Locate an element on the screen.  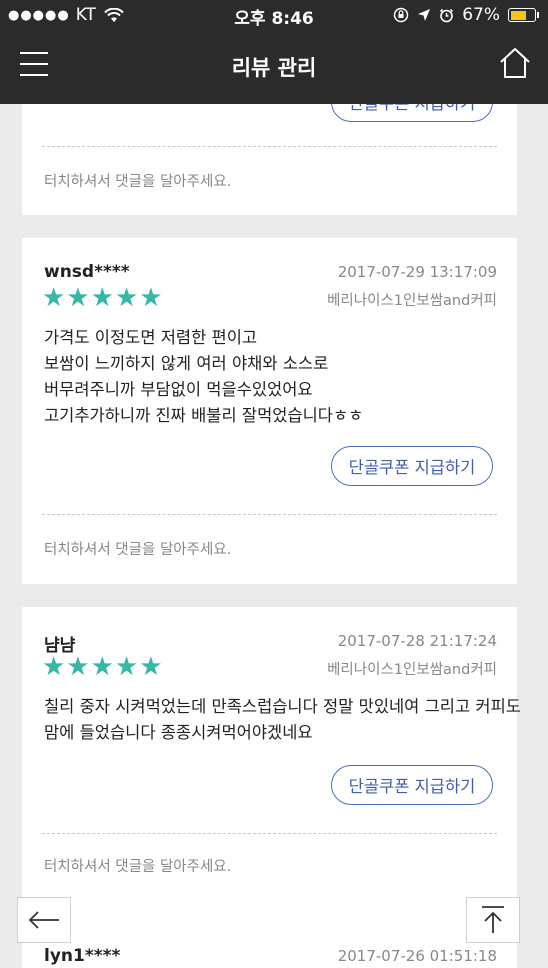
review-text-line: 칠리 중자 시켜먹었는데 만족스럽습니다 정말 맛있네여 그리고 커피도 is located at coordinates (282, 706).